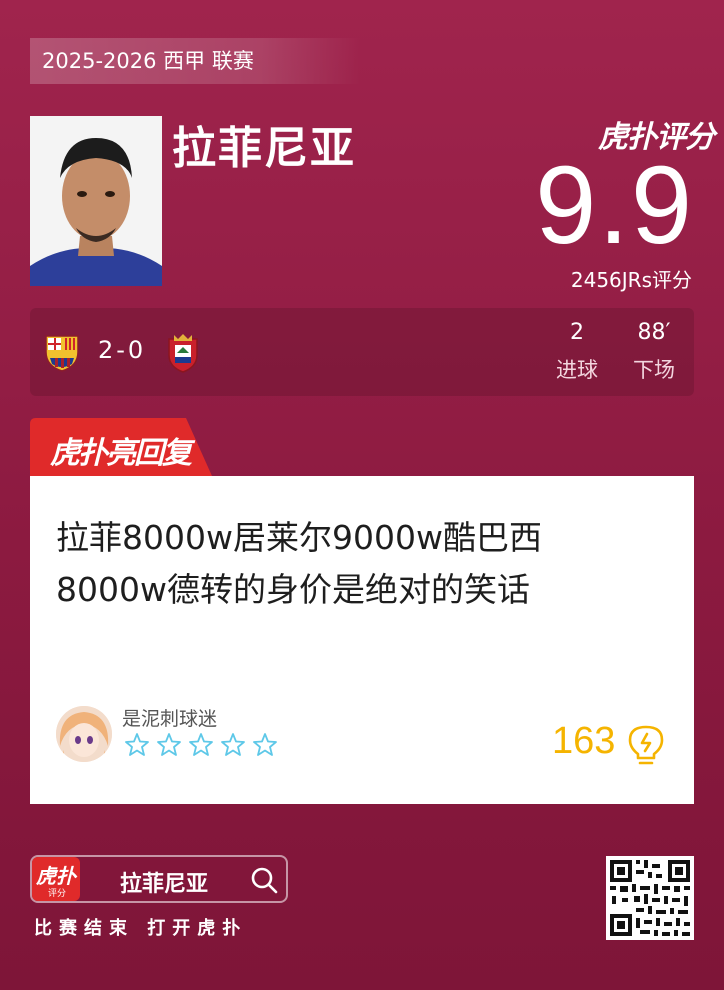  Describe the element at coordinates (264, 148) in the screenshot. I see `player-name: 拉菲尼亚` at that location.